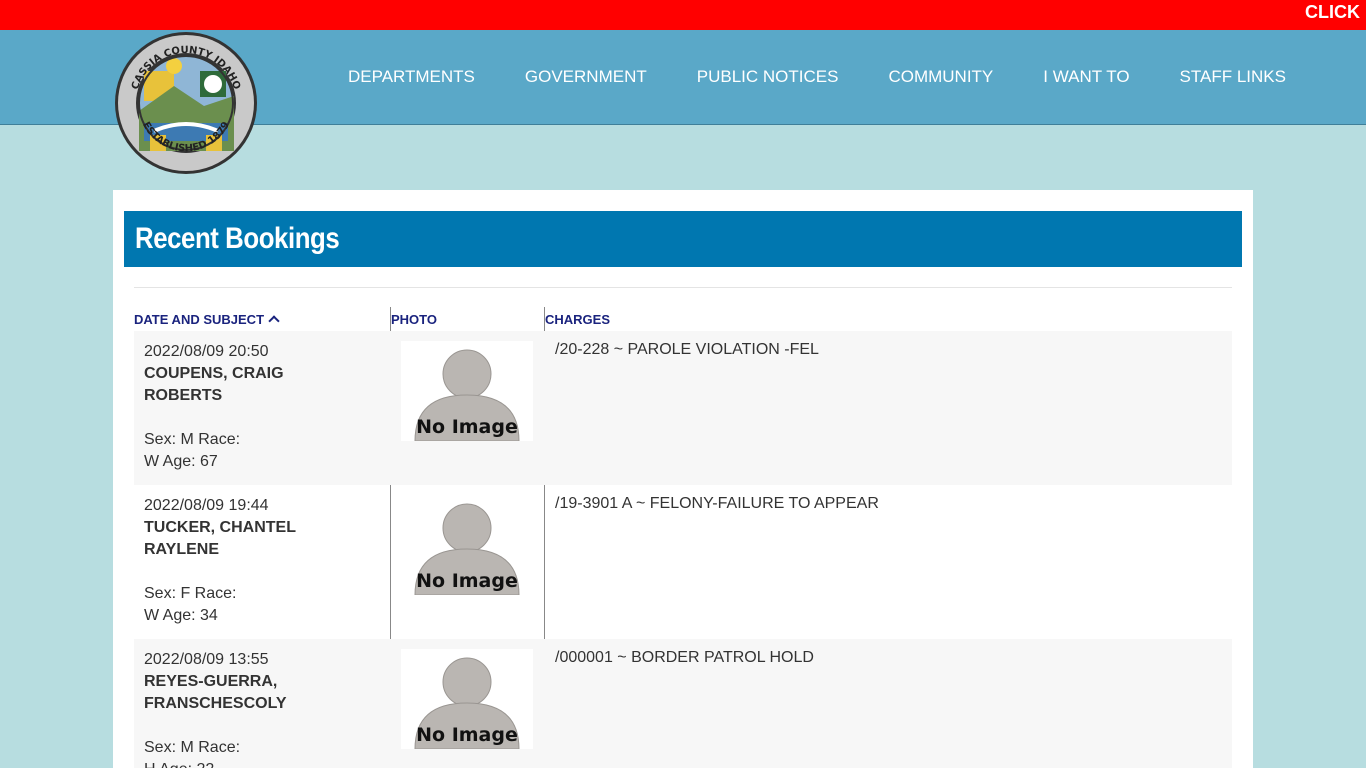  I want to click on inmate-name: COUPENS, CRAIG ROBERTS, so click(229, 385).